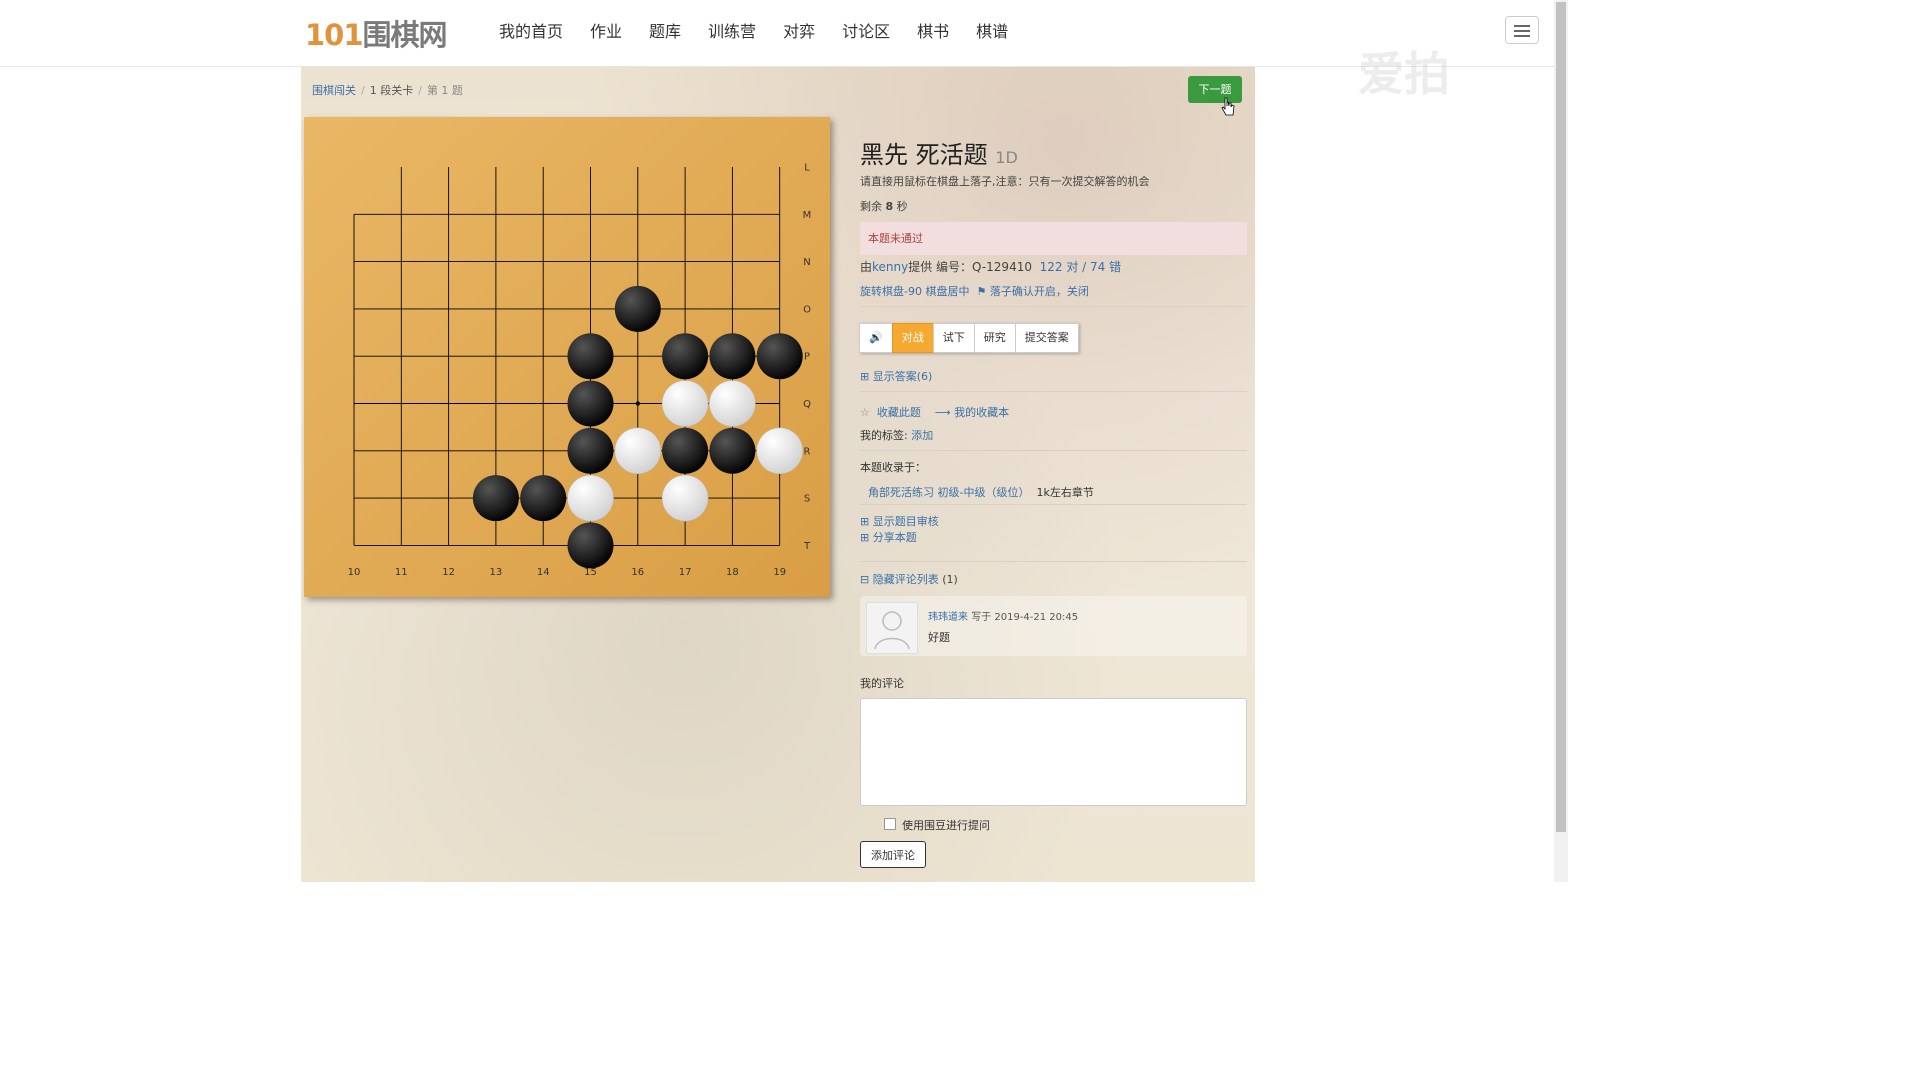 Image resolution: width=1920 pixels, height=1080 pixels. What do you see at coordinates (890, 824) in the screenshot?
I see `use-beans-checkbox` at bounding box center [890, 824].